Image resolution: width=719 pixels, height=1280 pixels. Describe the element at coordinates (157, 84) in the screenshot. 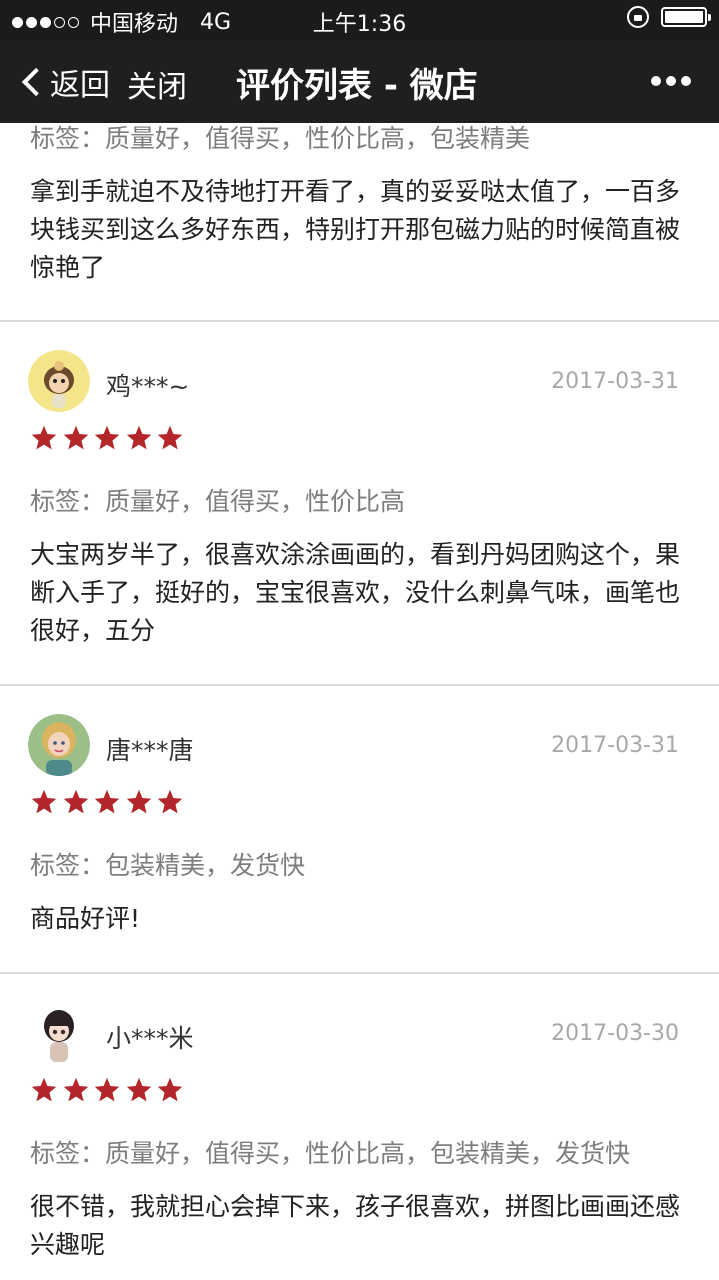

I see `close-button: 关闭` at that location.